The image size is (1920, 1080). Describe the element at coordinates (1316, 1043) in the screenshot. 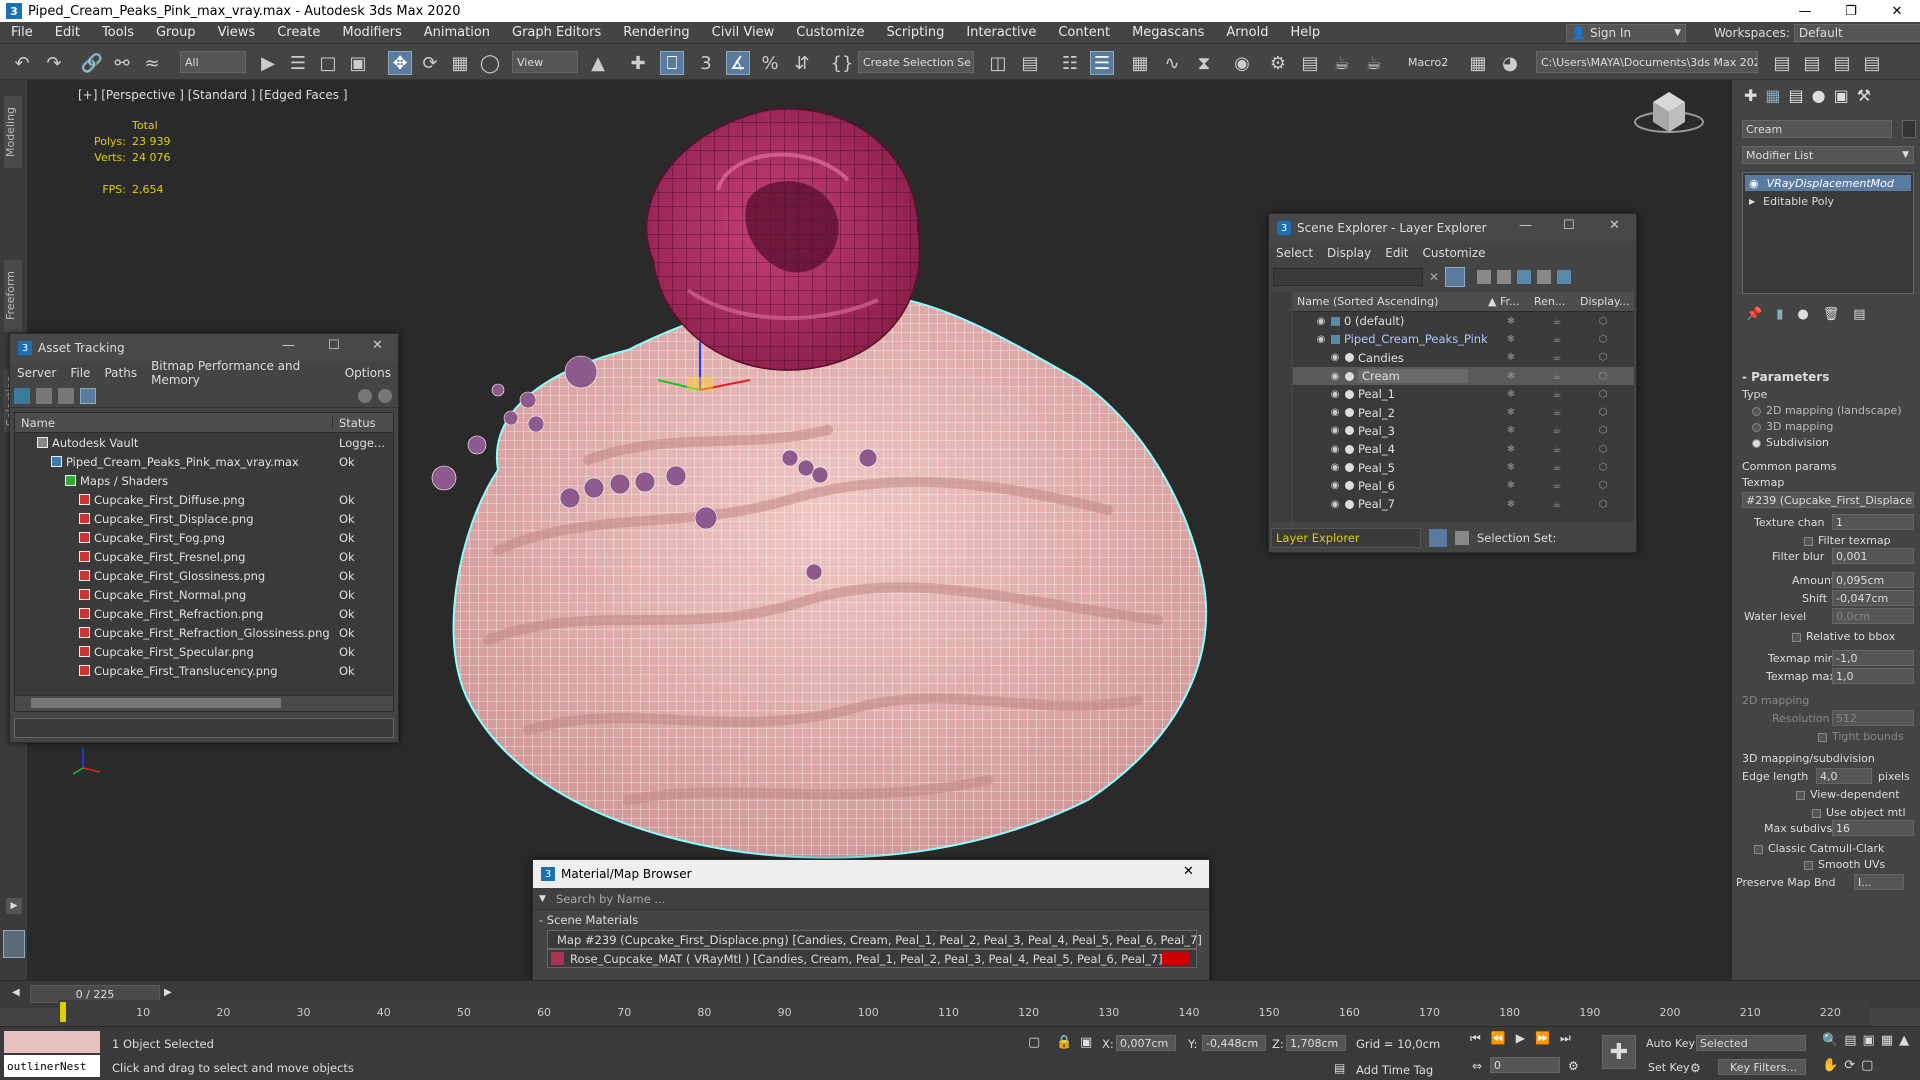

I see `z-coordinate-field: 1,708cm` at that location.